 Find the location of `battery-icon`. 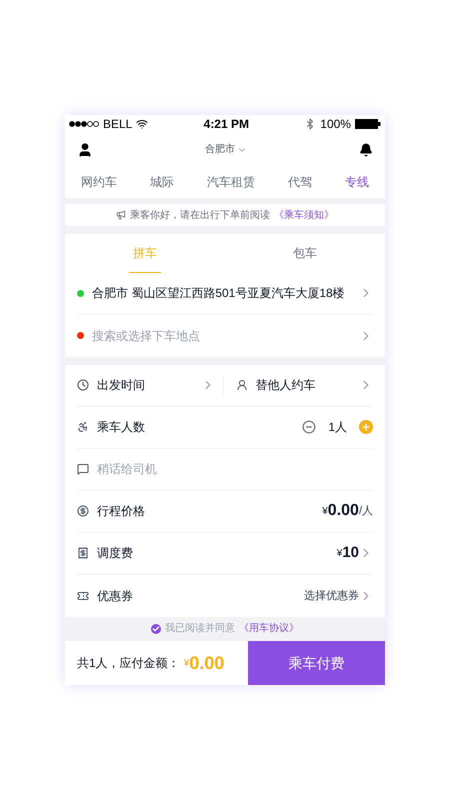

battery-icon is located at coordinates (367, 124).